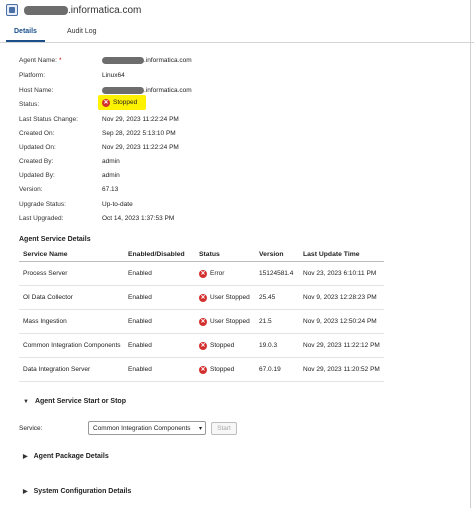 This screenshot has width=474, height=508. Describe the element at coordinates (340, 273) in the screenshot. I see `service-updated: Nov 23, 2023 6:10:11 PM` at that location.